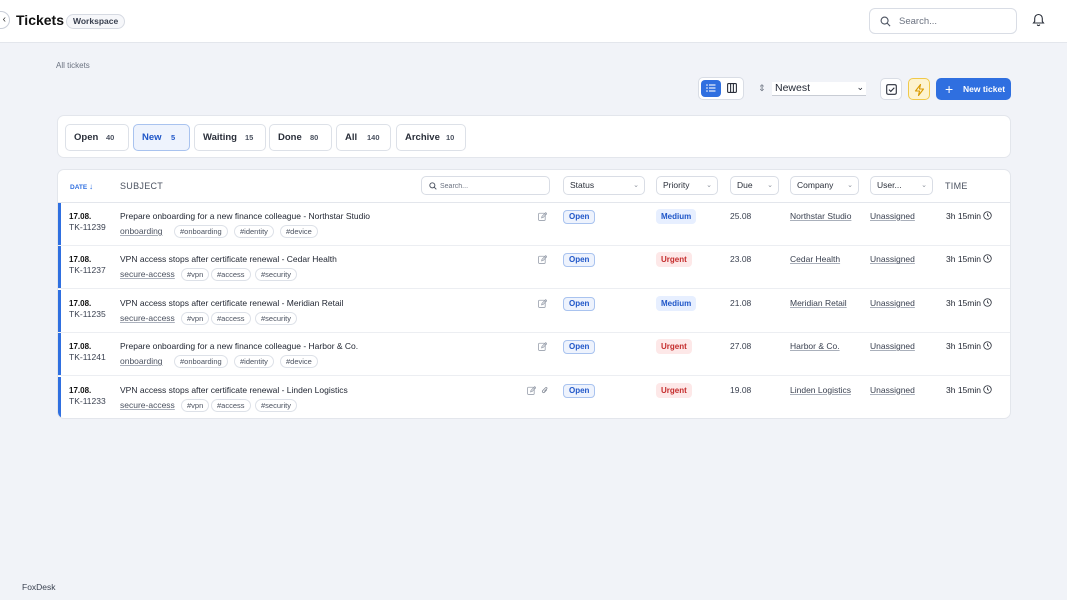 The image size is (1067, 600). I want to click on ticket-id: TK-11241, so click(87, 357).